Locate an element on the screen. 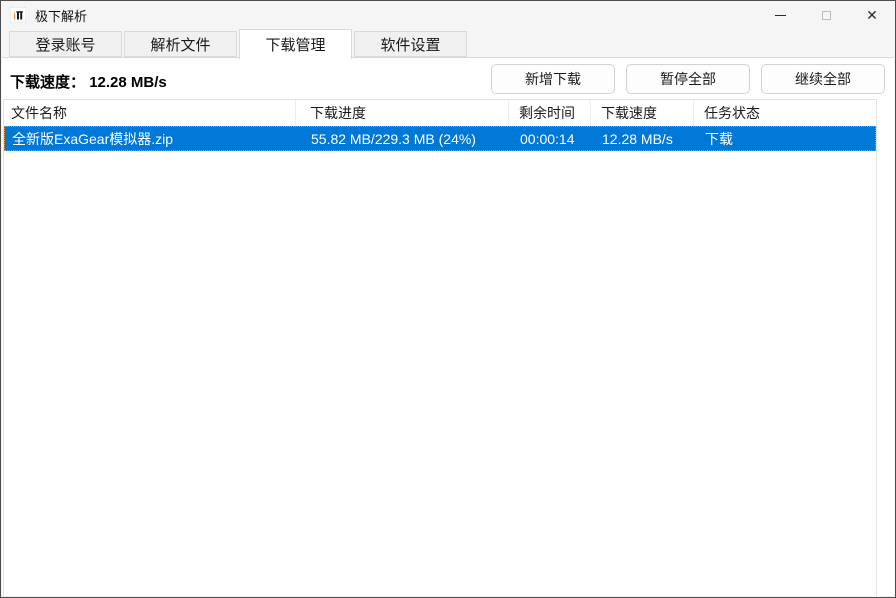 This screenshot has height=598, width=896. tab-login-account: 登录账号 is located at coordinates (65, 44).